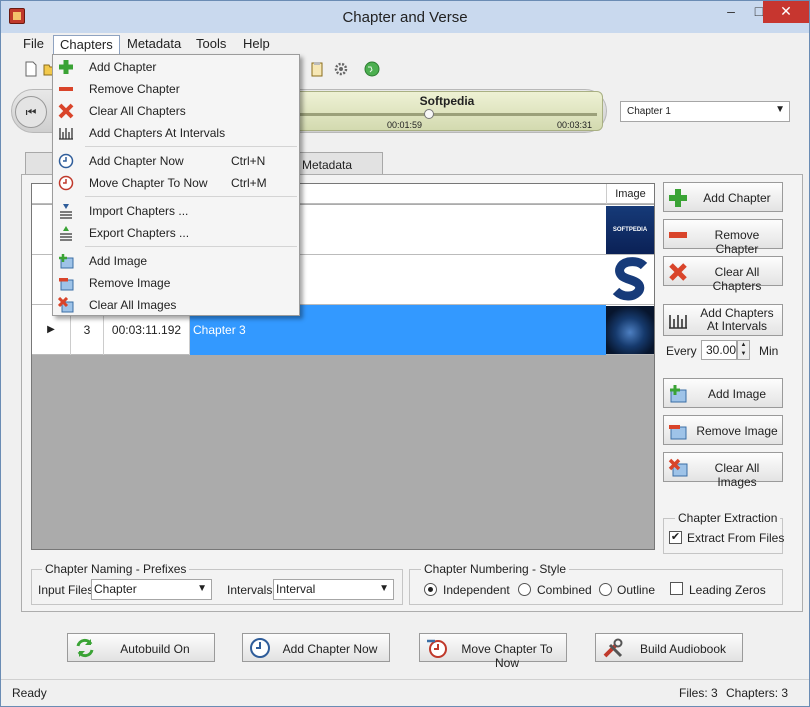 The width and height of the screenshot is (810, 707). What do you see at coordinates (250, 590) in the screenshot?
I see `intervals-label: Intervals` at bounding box center [250, 590].